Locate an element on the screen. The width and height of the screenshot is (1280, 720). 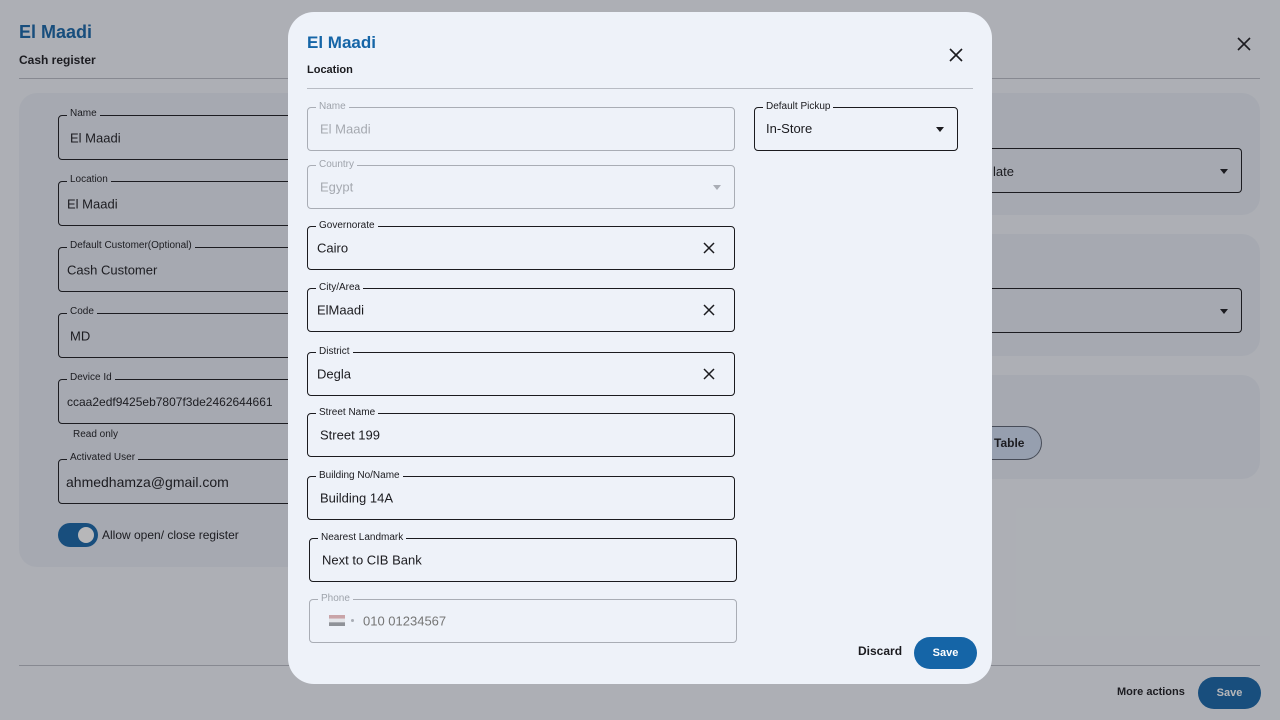
phone-input is located at coordinates (513, 621).